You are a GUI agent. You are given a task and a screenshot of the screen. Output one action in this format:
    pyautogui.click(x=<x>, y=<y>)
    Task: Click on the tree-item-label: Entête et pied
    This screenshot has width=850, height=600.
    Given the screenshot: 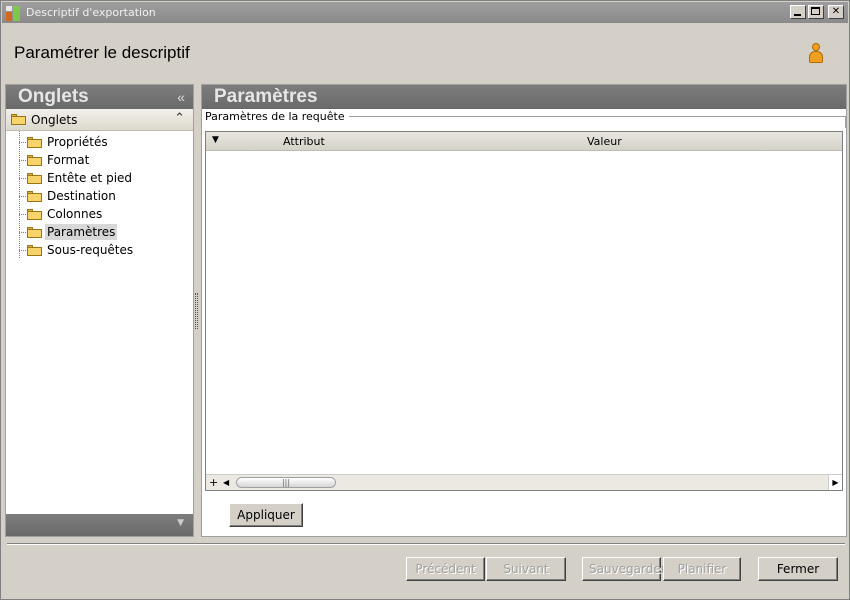 What is the action you would take?
    pyautogui.click(x=90, y=178)
    